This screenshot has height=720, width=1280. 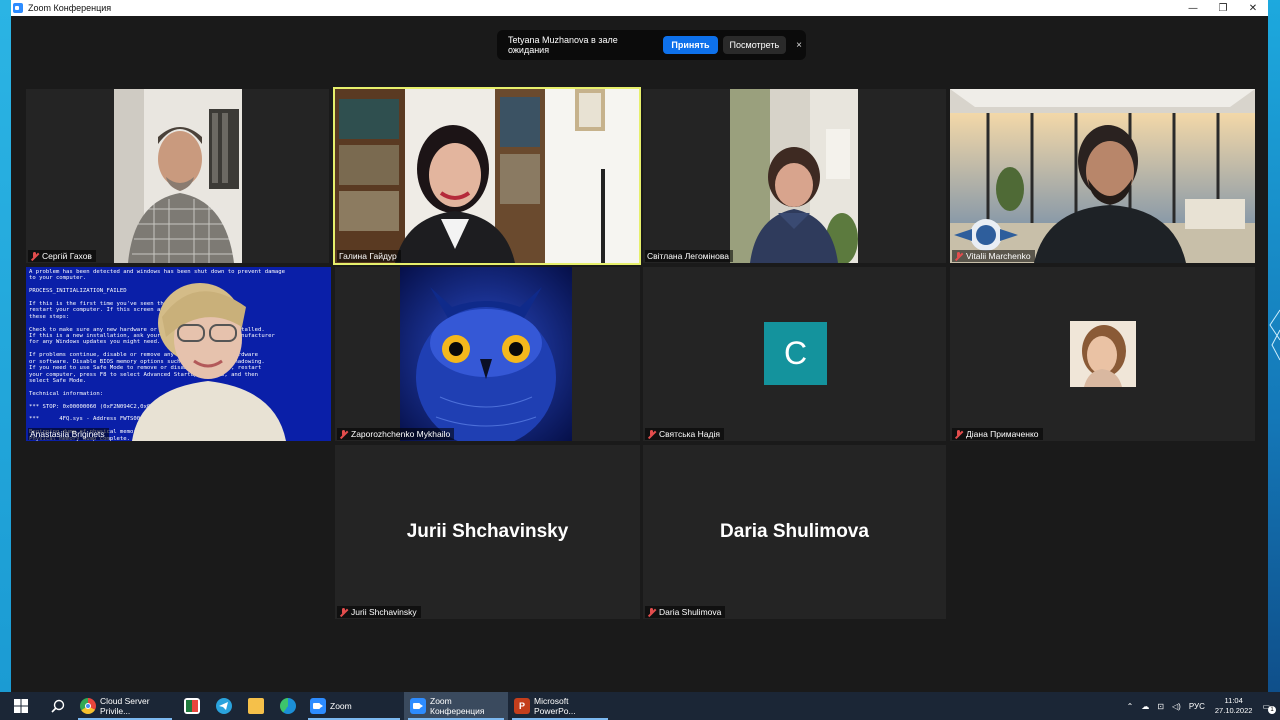 I want to click on network-icon: ⊡, so click(x=1160, y=706).